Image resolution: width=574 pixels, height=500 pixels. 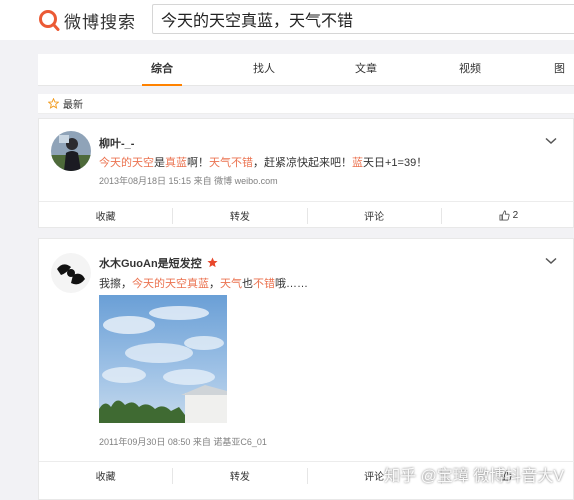 What do you see at coordinates (264, 284) in the screenshot?
I see `keyword-highlight: 不错` at bounding box center [264, 284].